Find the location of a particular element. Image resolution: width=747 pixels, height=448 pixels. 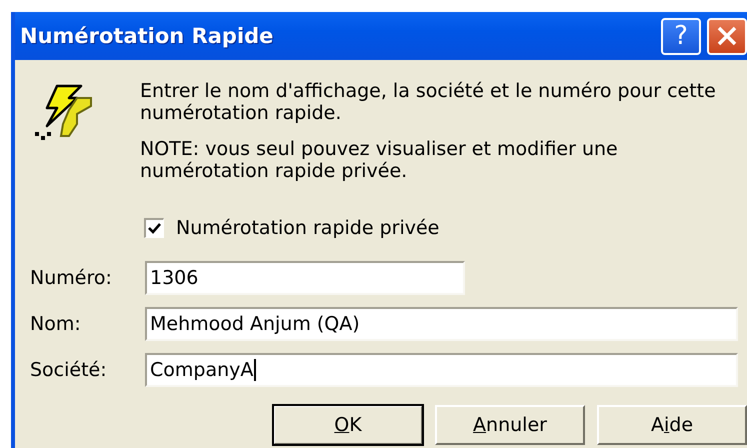

checkbox-label: Numérotation rapide privée is located at coordinates (308, 228).